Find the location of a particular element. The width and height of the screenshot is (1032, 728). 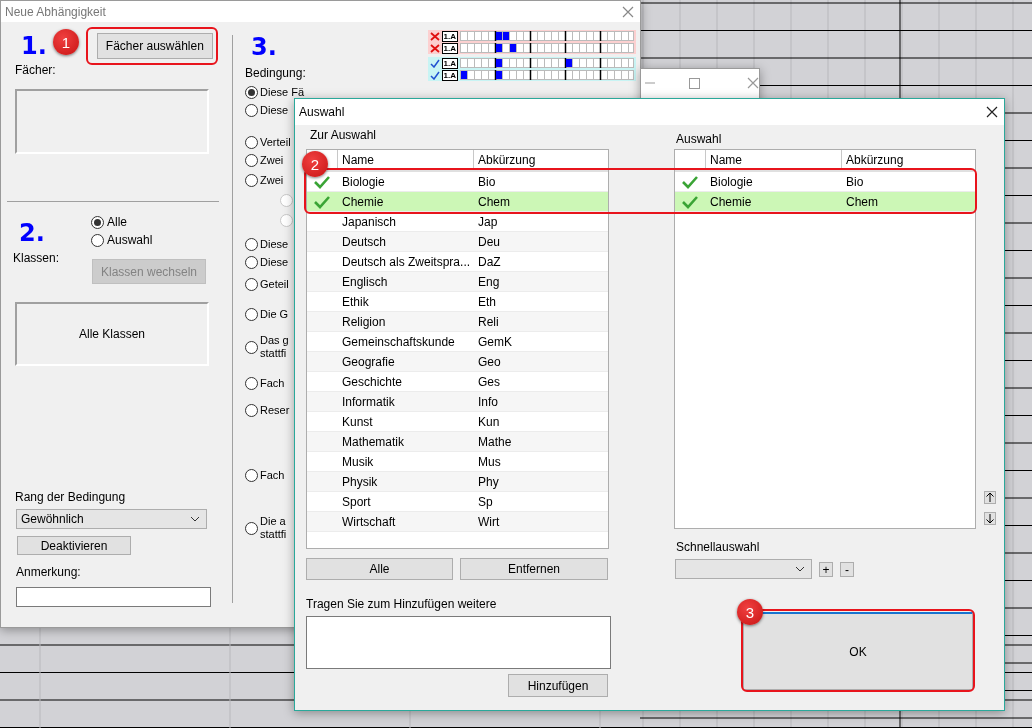

step-number: 1. is located at coordinates (34, 46).